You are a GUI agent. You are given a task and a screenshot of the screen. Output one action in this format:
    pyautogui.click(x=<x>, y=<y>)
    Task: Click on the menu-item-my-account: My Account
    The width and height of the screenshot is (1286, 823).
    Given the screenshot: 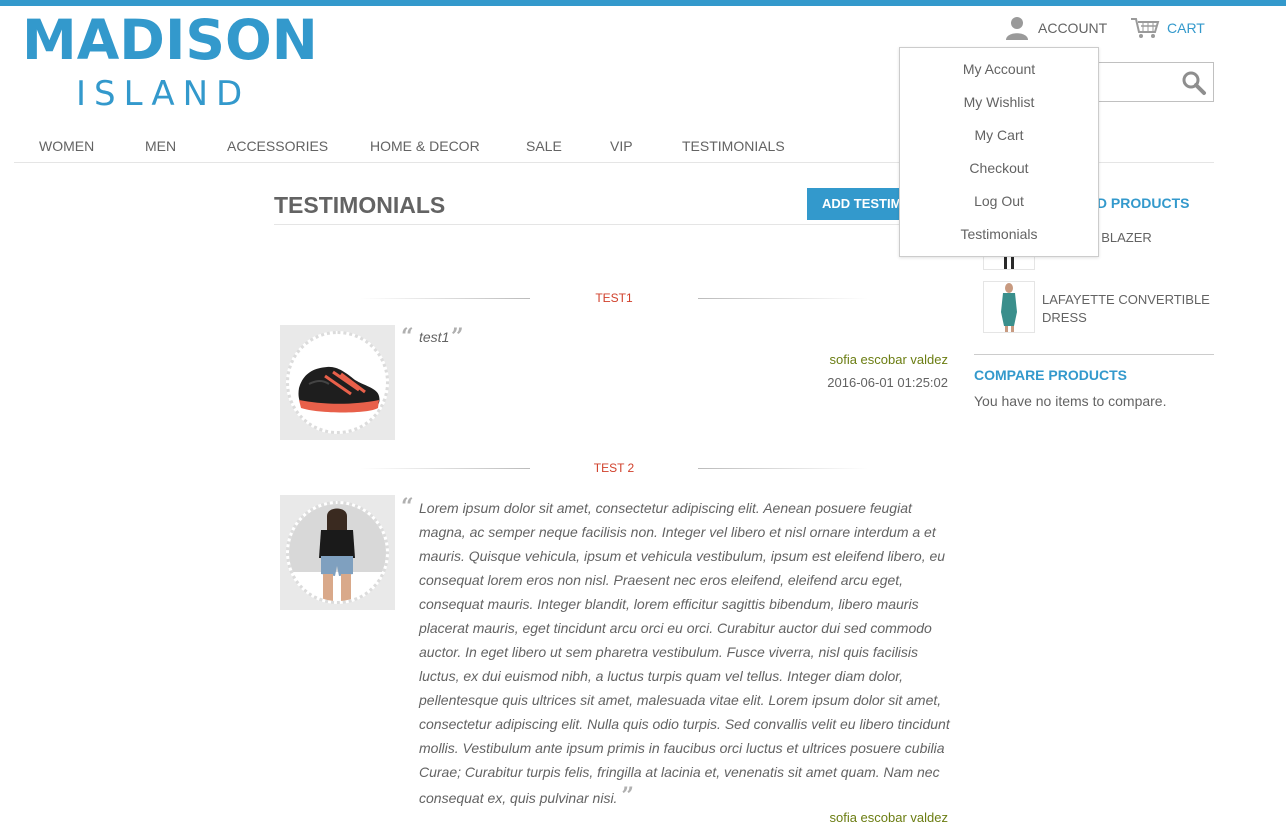 What is the action you would take?
    pyautogui.click(x=999, y=69)
    